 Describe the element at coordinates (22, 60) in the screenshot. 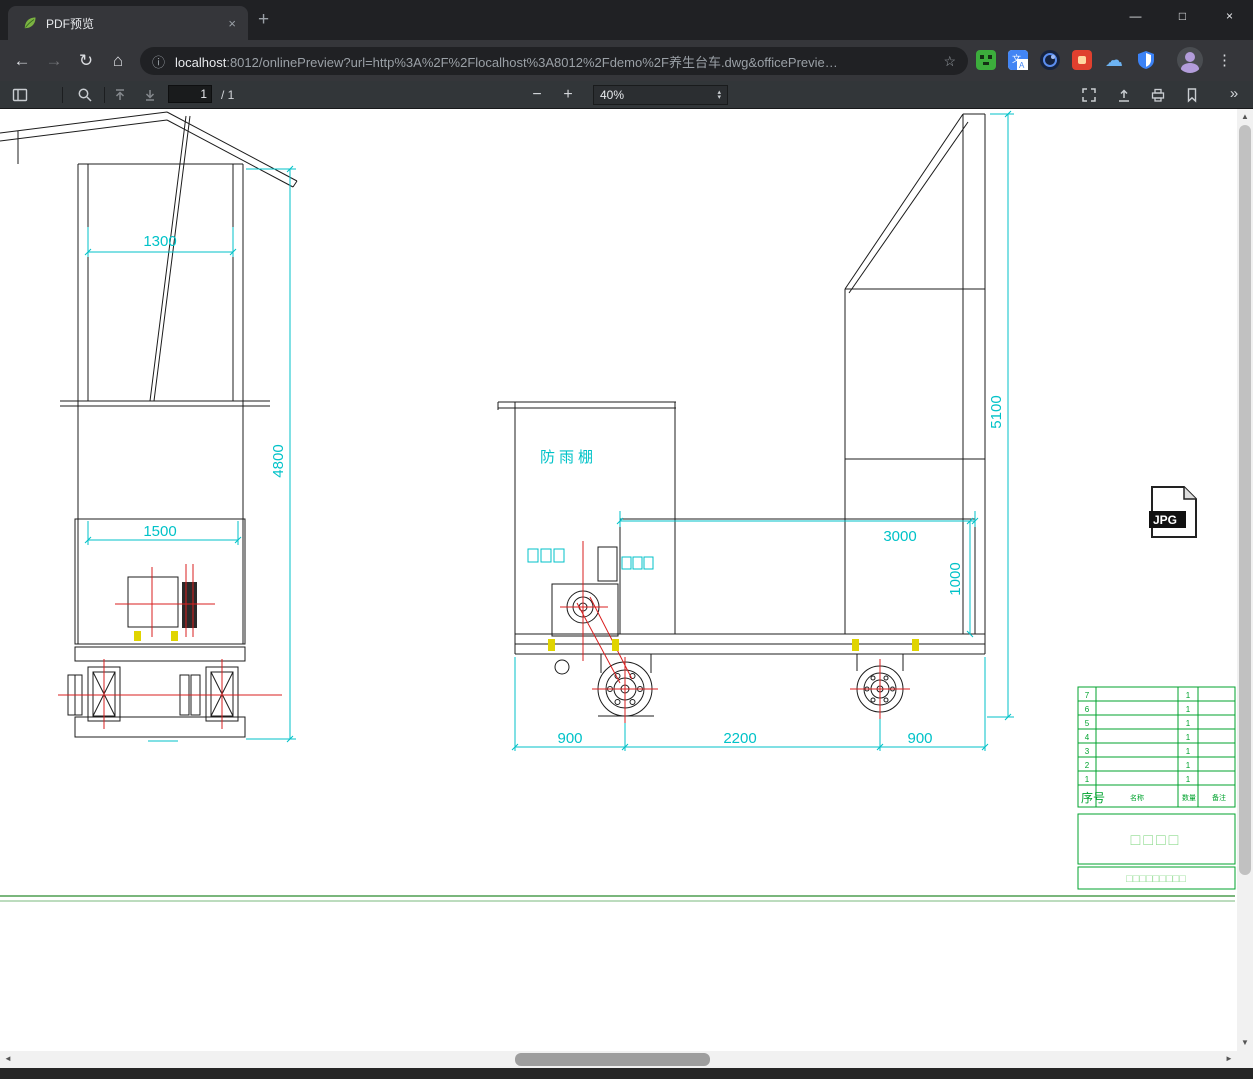

I see `back-icon: ←` at that location.